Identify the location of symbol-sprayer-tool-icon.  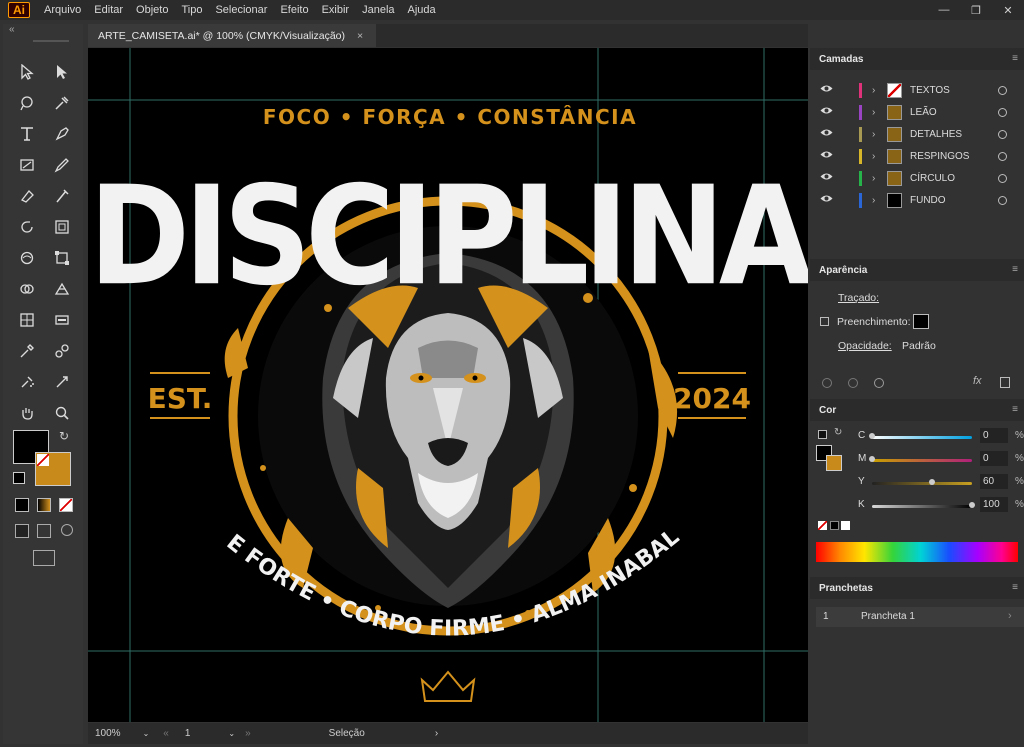
(27, 382).